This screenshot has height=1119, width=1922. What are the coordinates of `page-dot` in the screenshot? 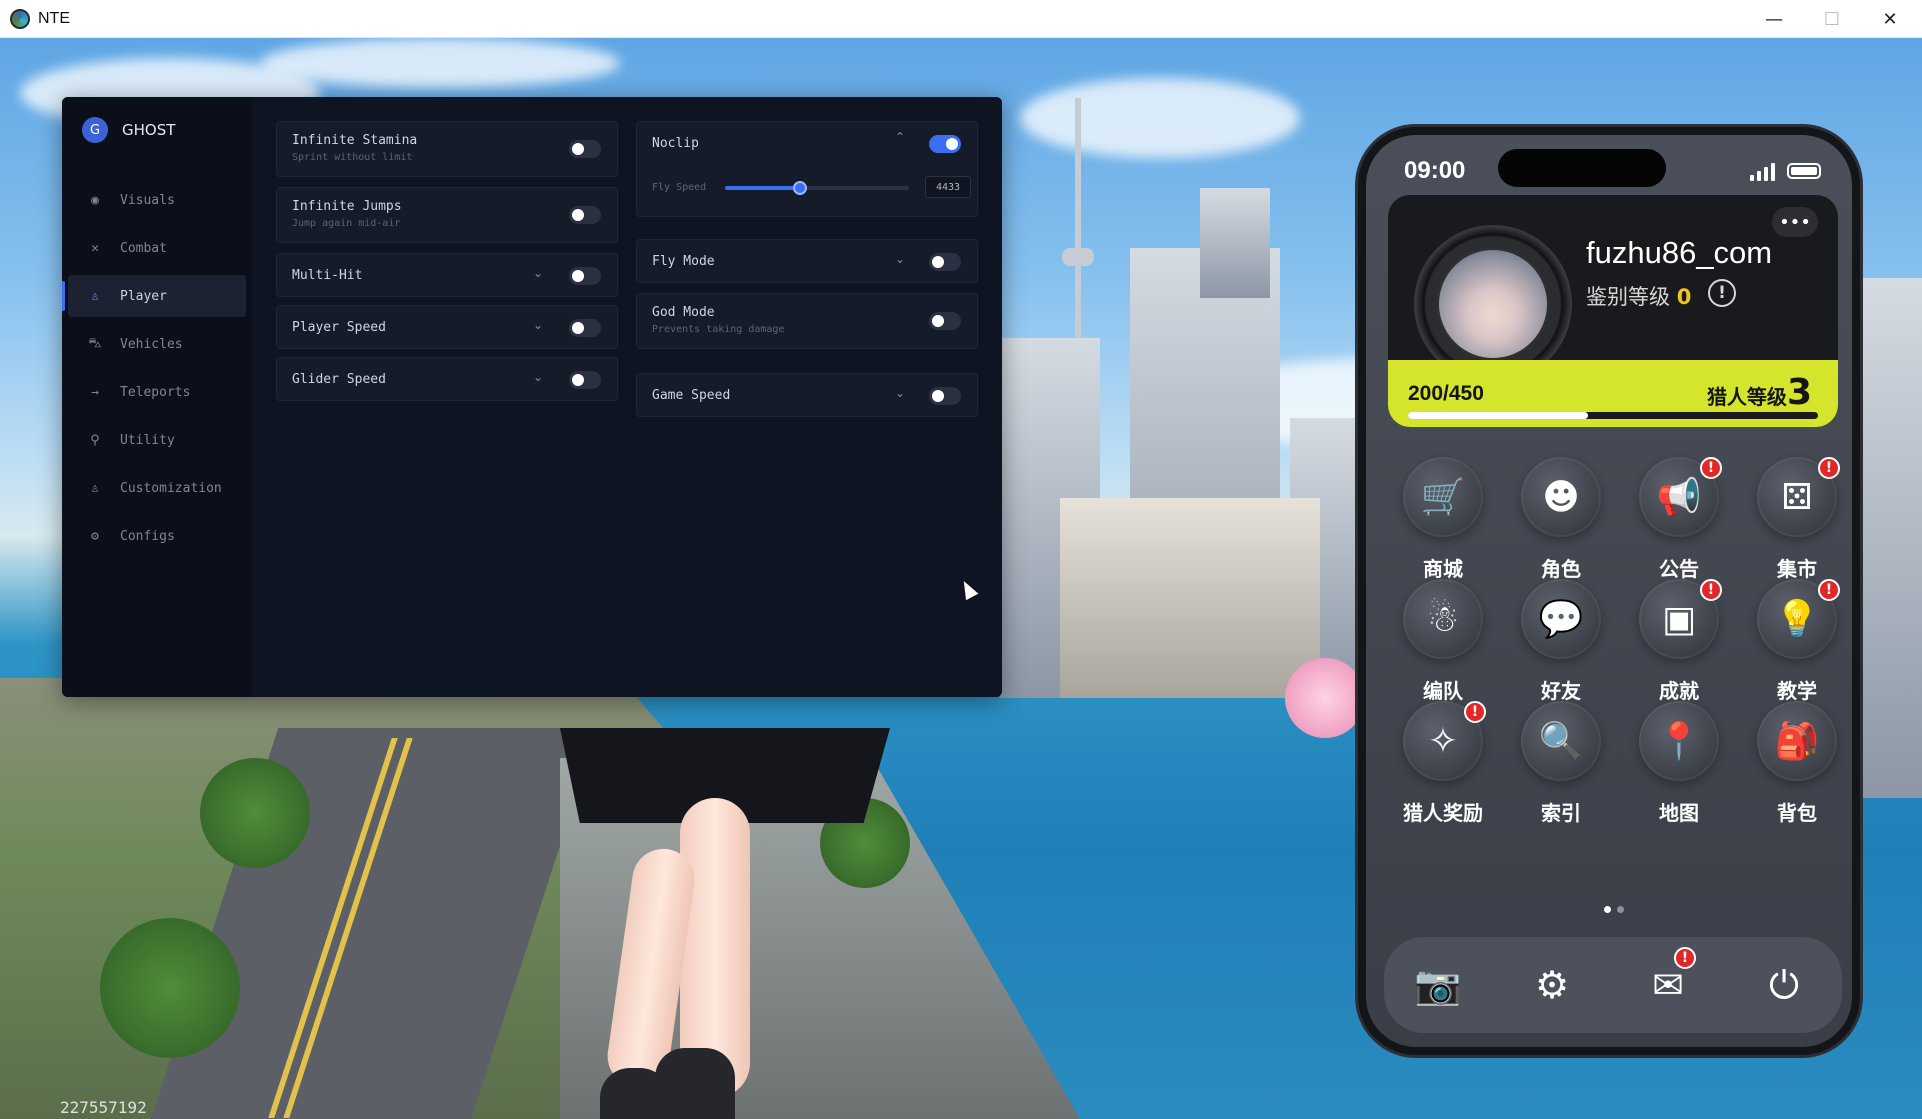 It's located at (1620, 909).